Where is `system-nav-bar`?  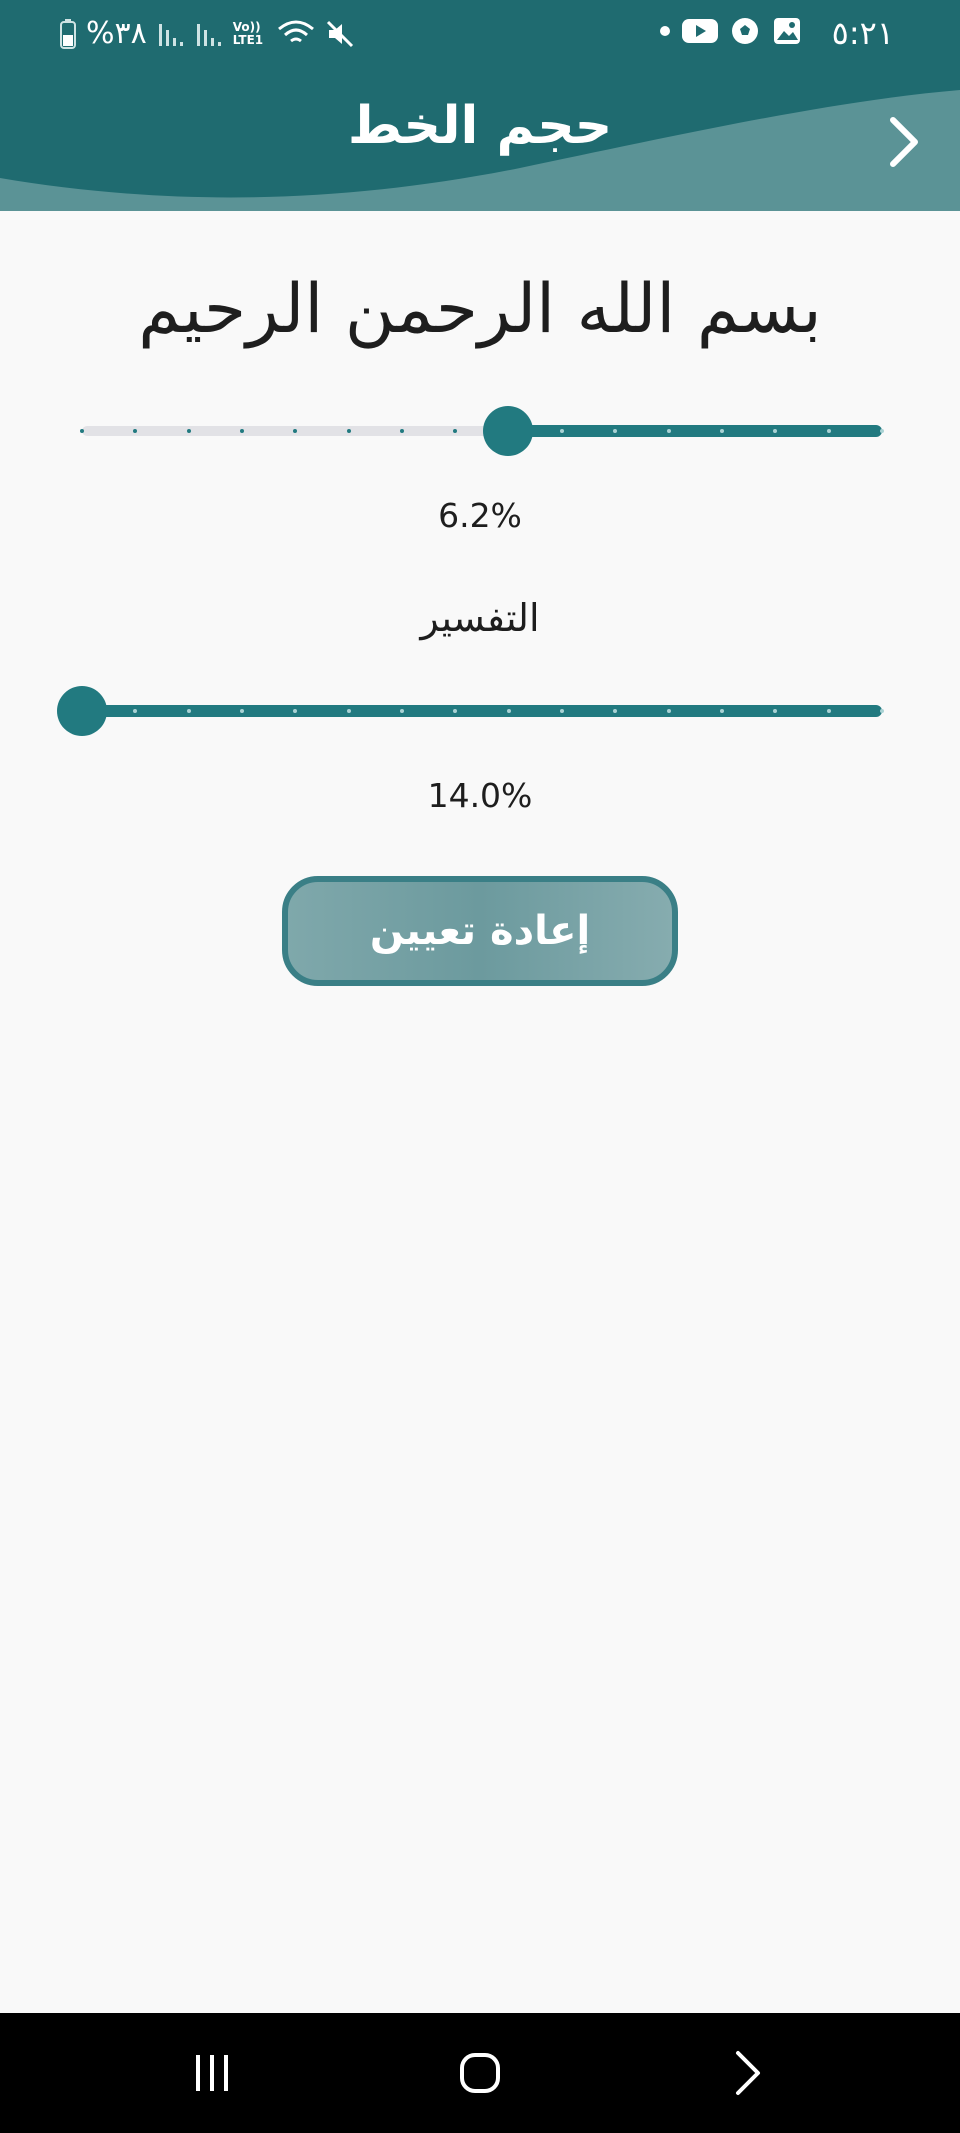
system-nav-bar is located at coordinates (480, 2073).